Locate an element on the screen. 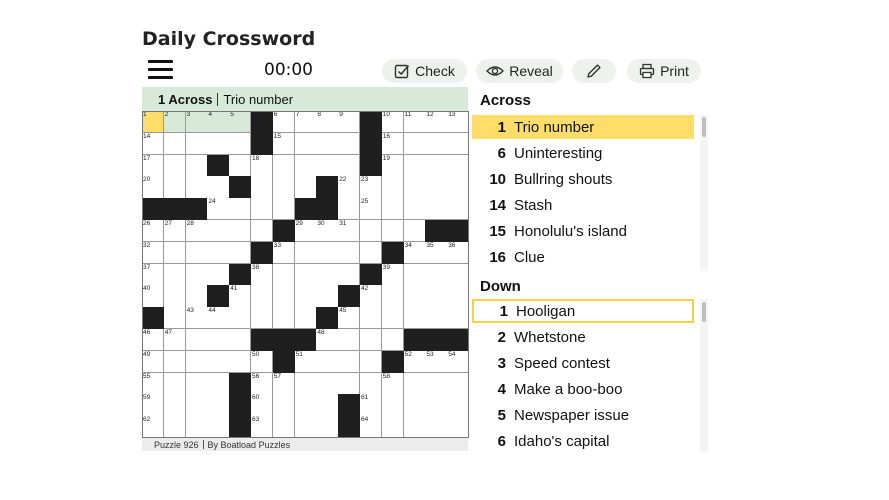 The image size is (889, 500). grid-cell: 35 is located at coordinates (436, 252).